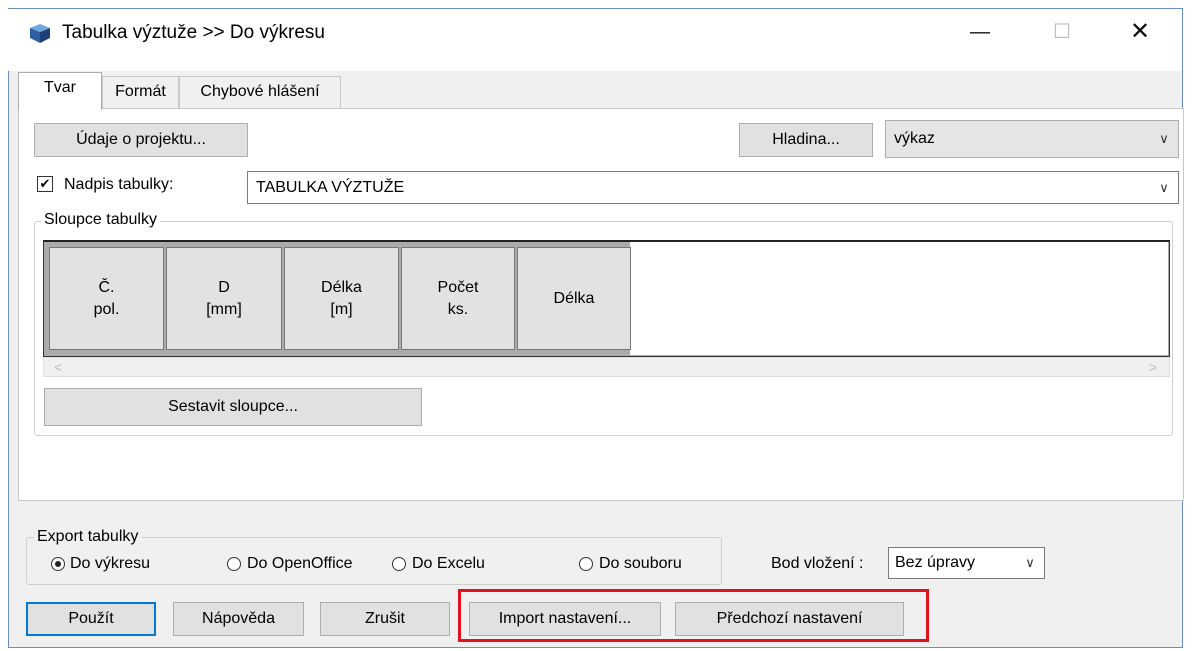 The height and width of the screenshot is (651, 1193). What do you see at coordinates (458, 287) in the screenshot?
I see `column-4-line1: Počet` at bounding box center [458, 287].